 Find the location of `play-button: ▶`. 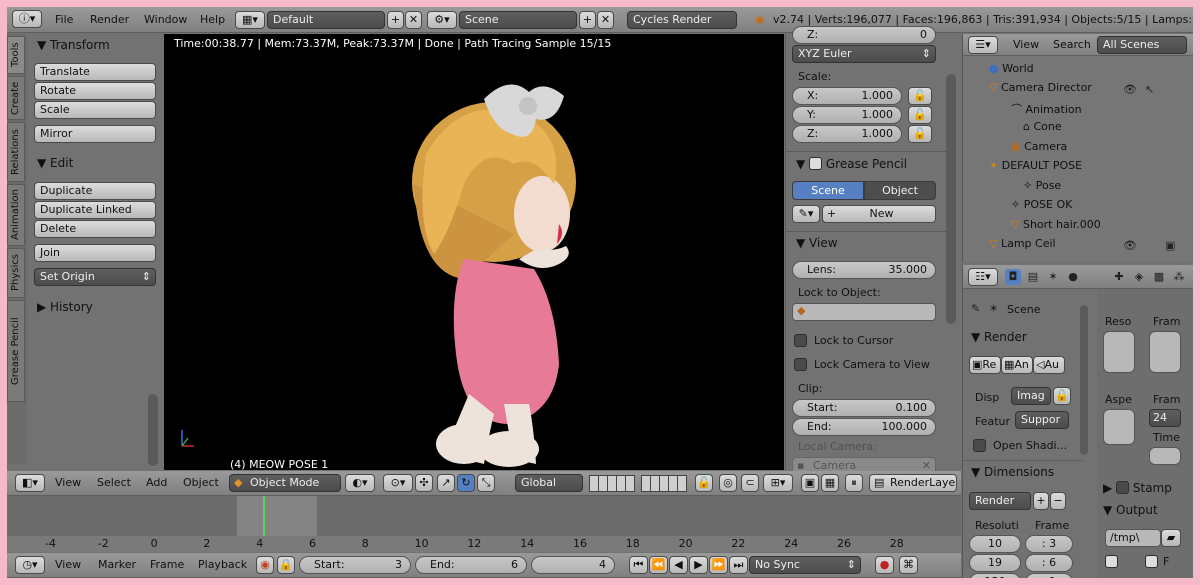

play-button: ▶ is located at coordinates (698, 565).